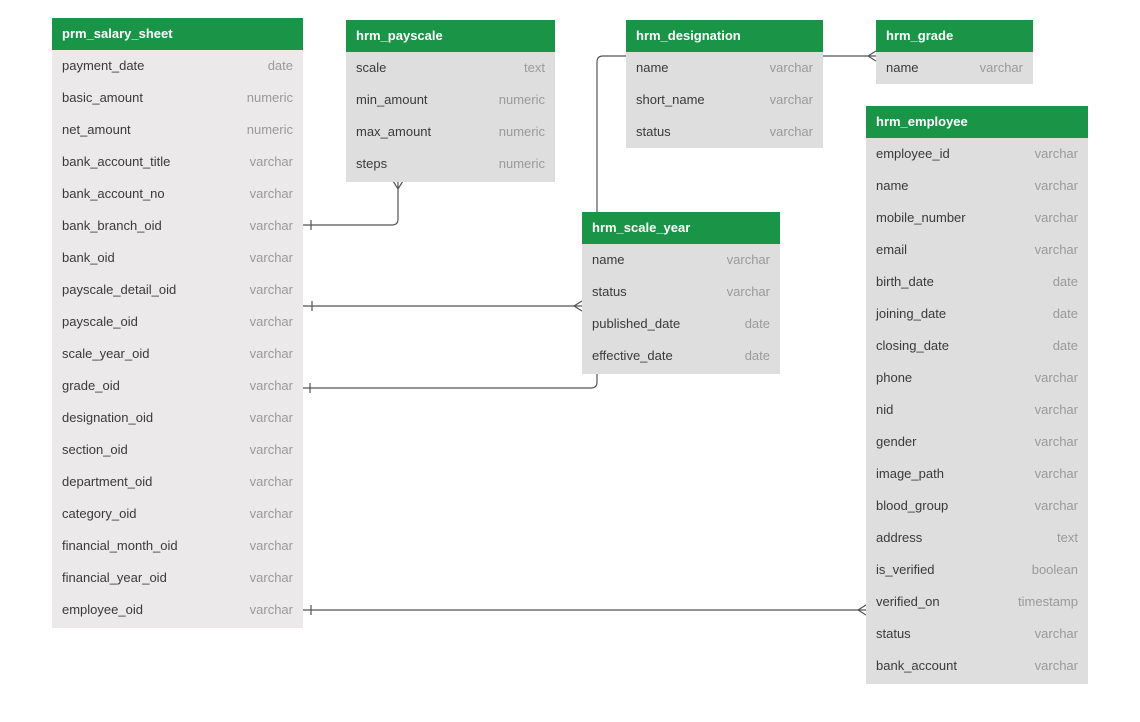 Image resolution: width=1140 pixels, height=722 pixels. I want to click on field-row: scale_year_oid varchar, so click(177, 354).